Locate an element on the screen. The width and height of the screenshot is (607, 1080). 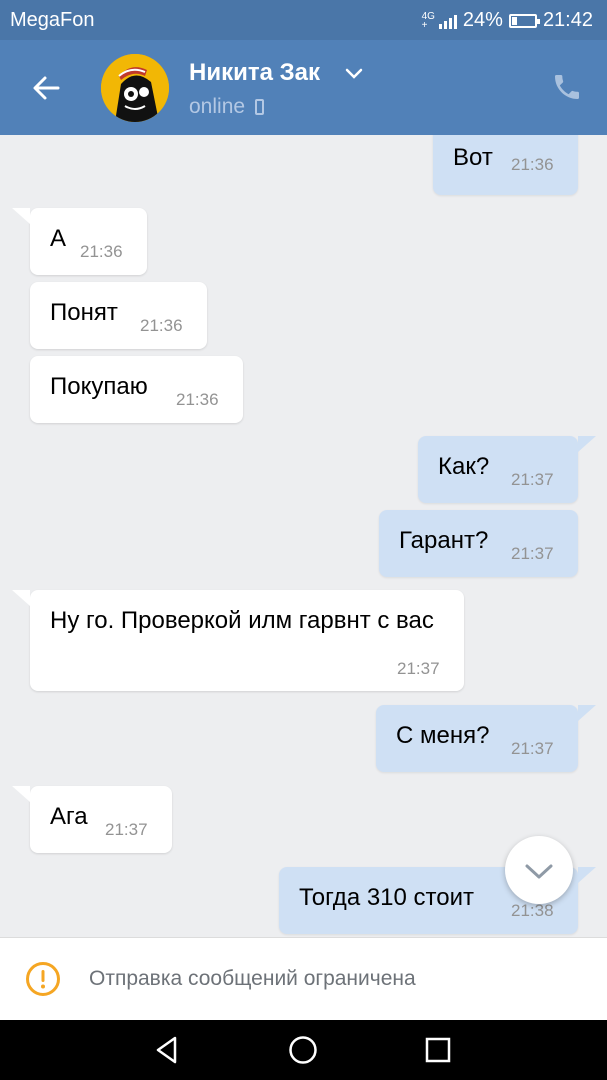
message-text: Понят is located at coordinates (84, 312).